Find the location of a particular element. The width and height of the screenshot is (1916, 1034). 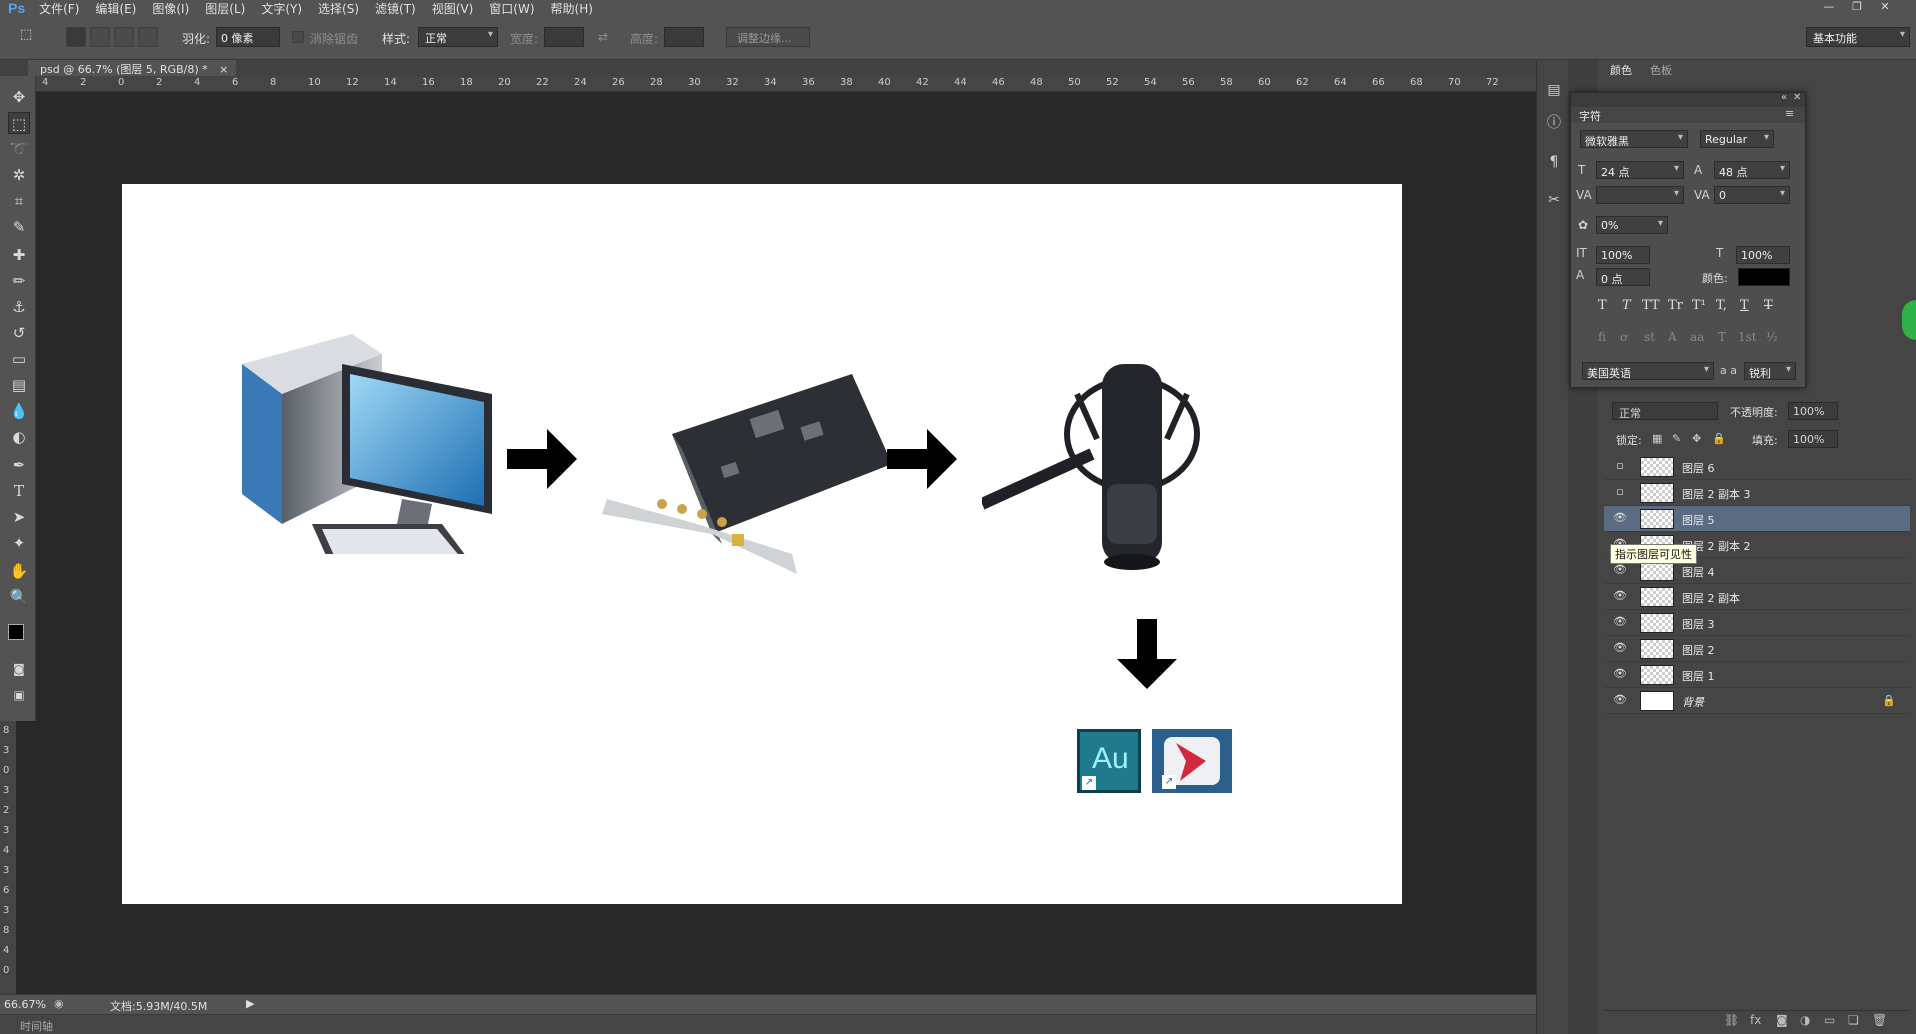

lock-pixels-icon: ✎ is located at coordinates (1676, 438).